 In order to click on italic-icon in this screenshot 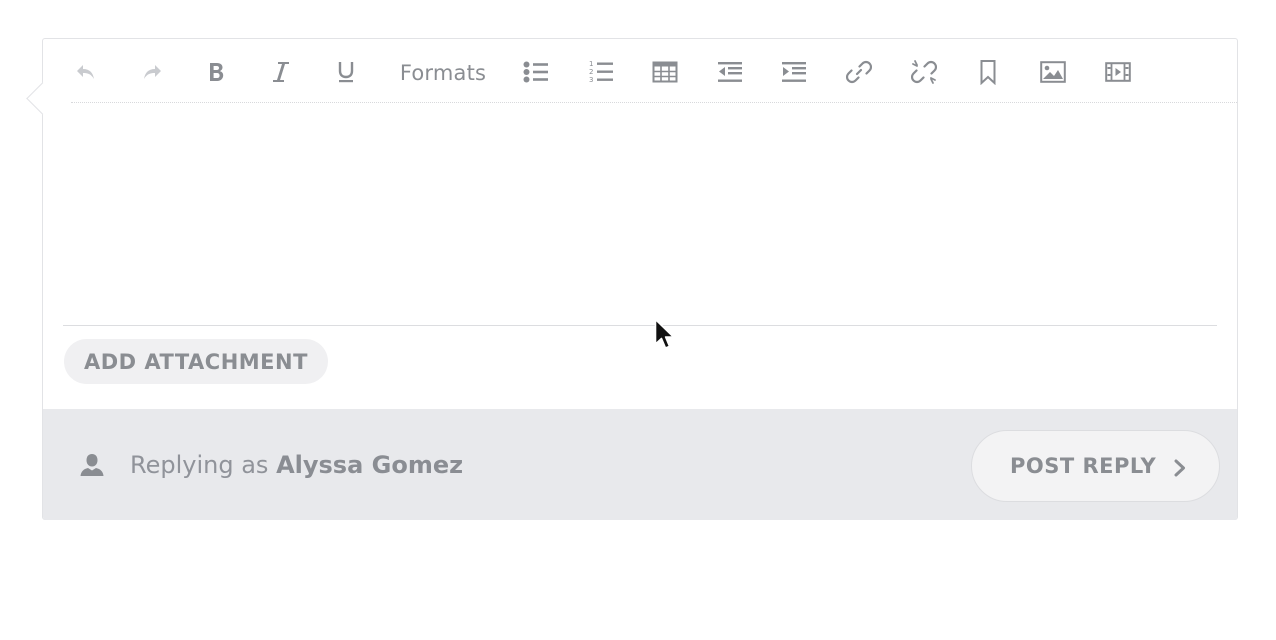, I will do `click(281, 72)`.